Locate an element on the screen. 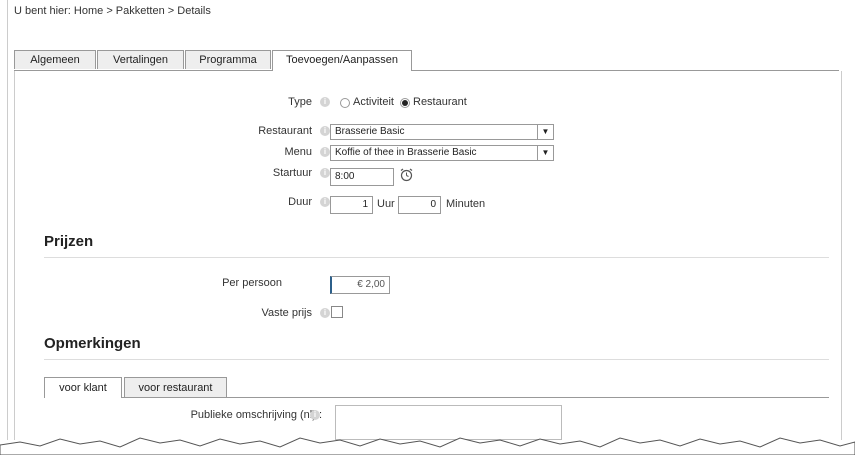 This screenshot has height=455, width=855. alarm-clock-icon is located at coordinates (406, 175).